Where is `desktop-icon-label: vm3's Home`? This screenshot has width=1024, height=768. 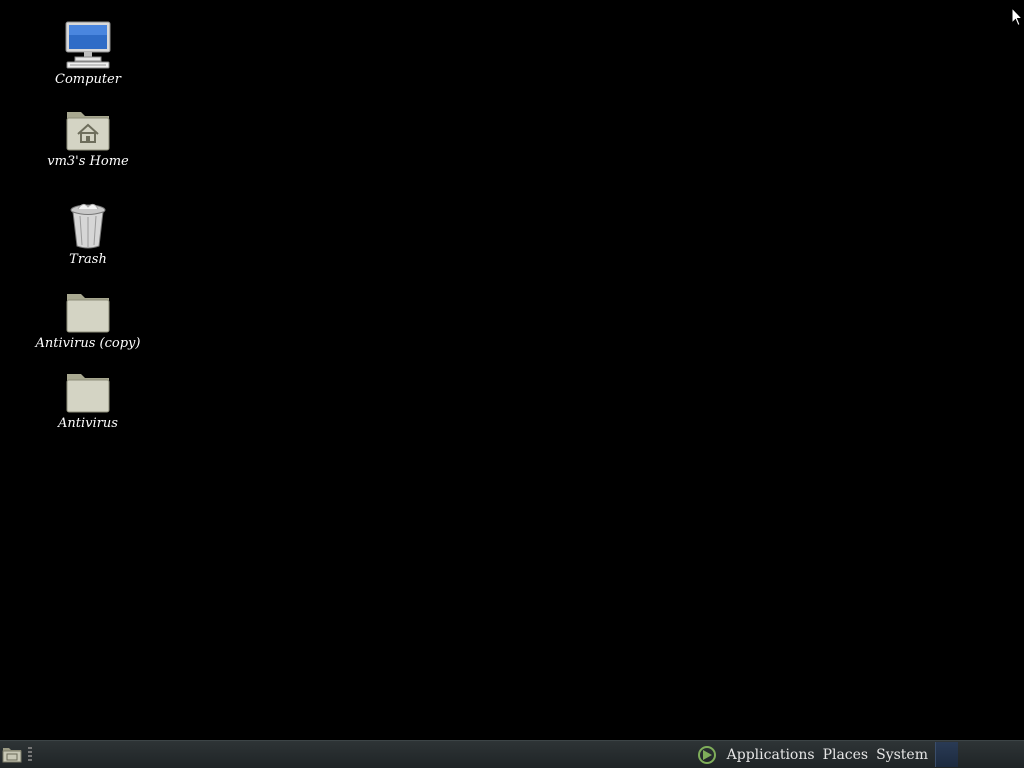 desktop-icon-label: vm3's Home is located at coordinates (88, 161).